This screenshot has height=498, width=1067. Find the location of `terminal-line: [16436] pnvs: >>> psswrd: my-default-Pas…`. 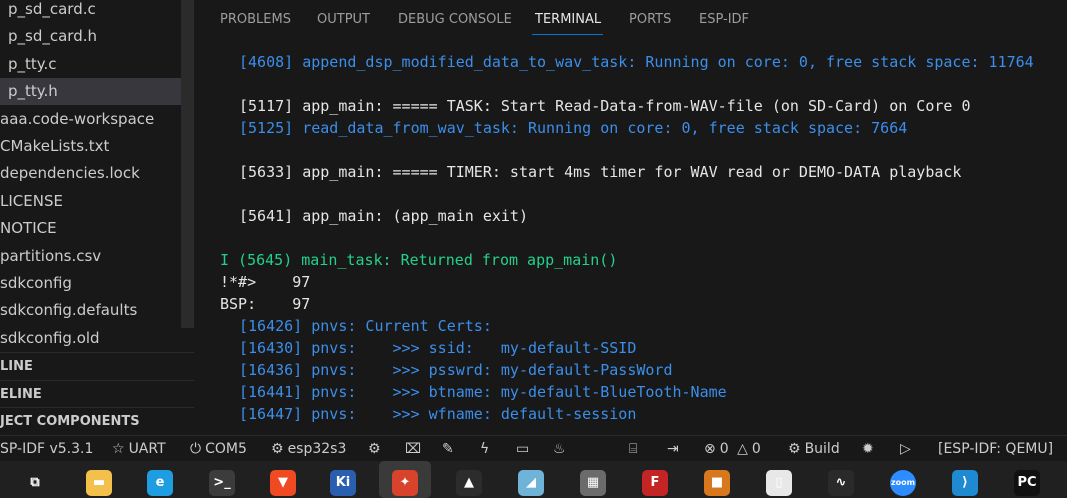

terminal-line: [16436] pnvs: >>> psswrd: my-default-Pas… is located at coordinates (456, 370).